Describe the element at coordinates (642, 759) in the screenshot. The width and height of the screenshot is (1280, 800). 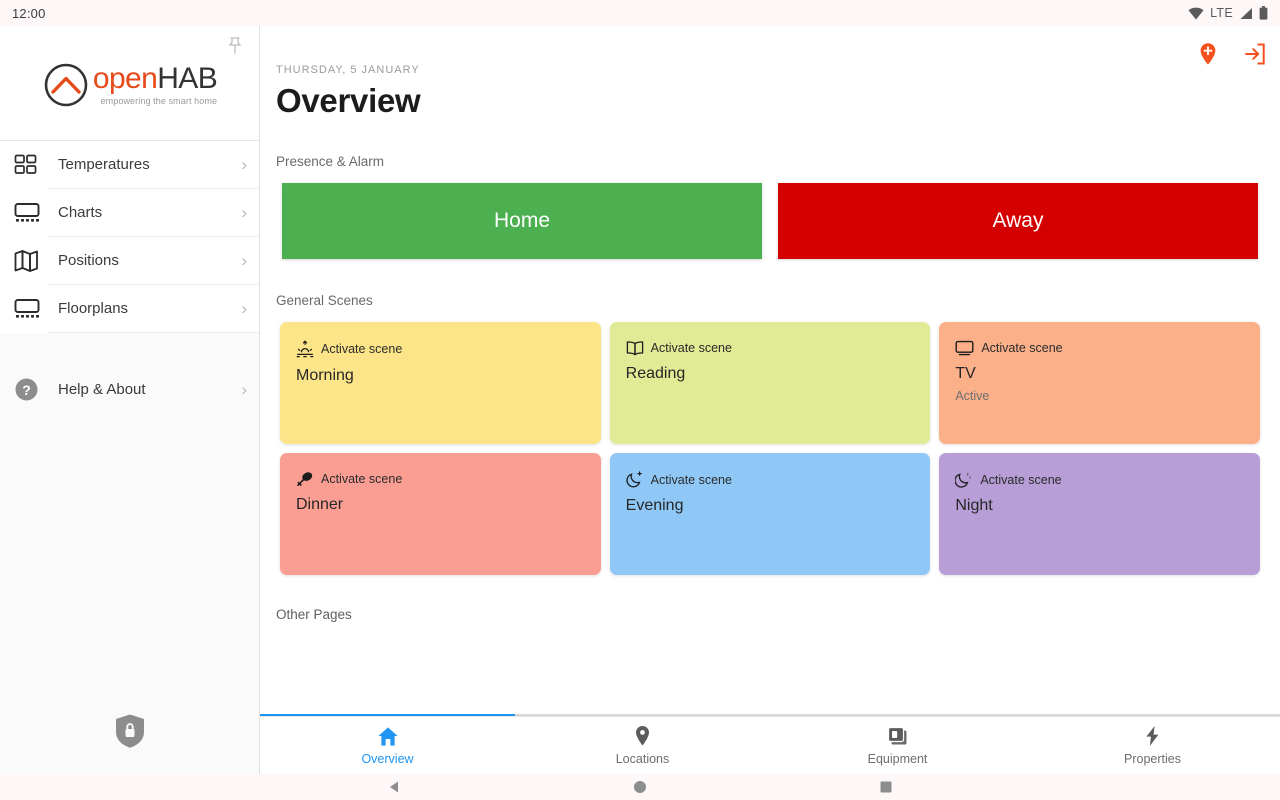
I see `tab-label: Locations` at that location.